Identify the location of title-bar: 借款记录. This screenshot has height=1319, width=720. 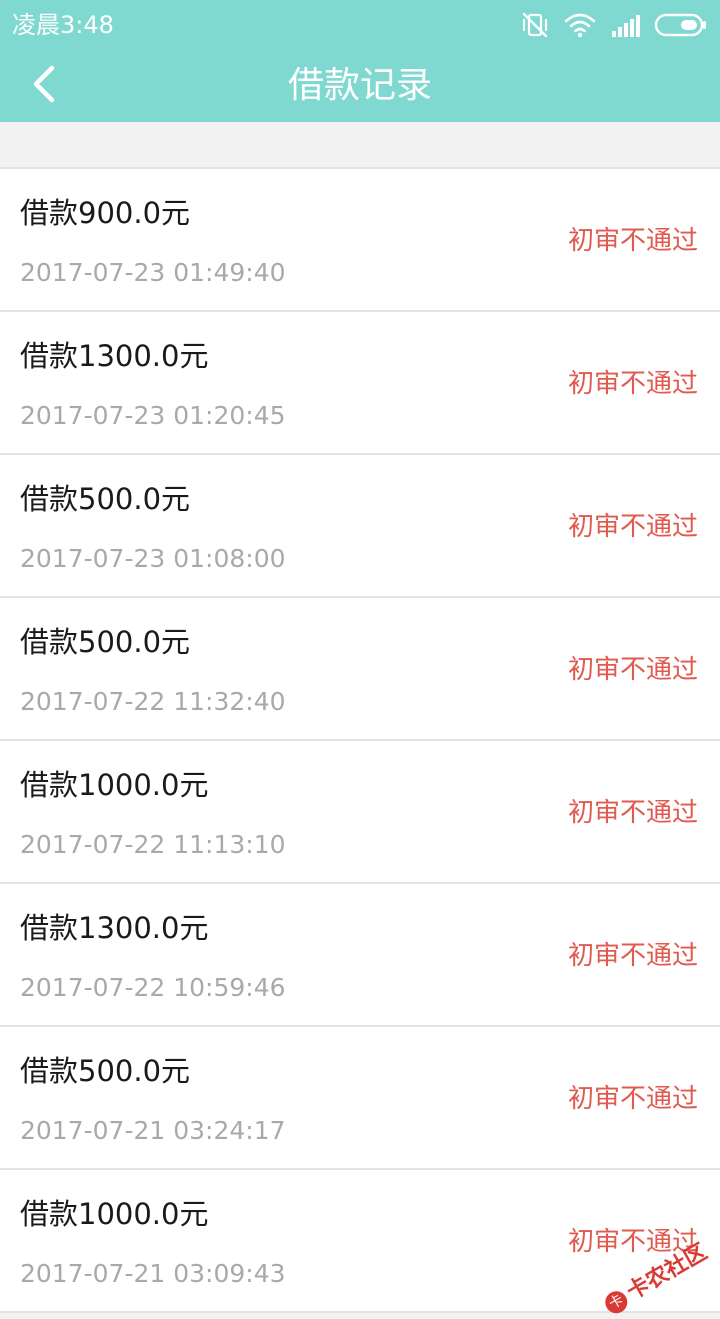
(360, 86).